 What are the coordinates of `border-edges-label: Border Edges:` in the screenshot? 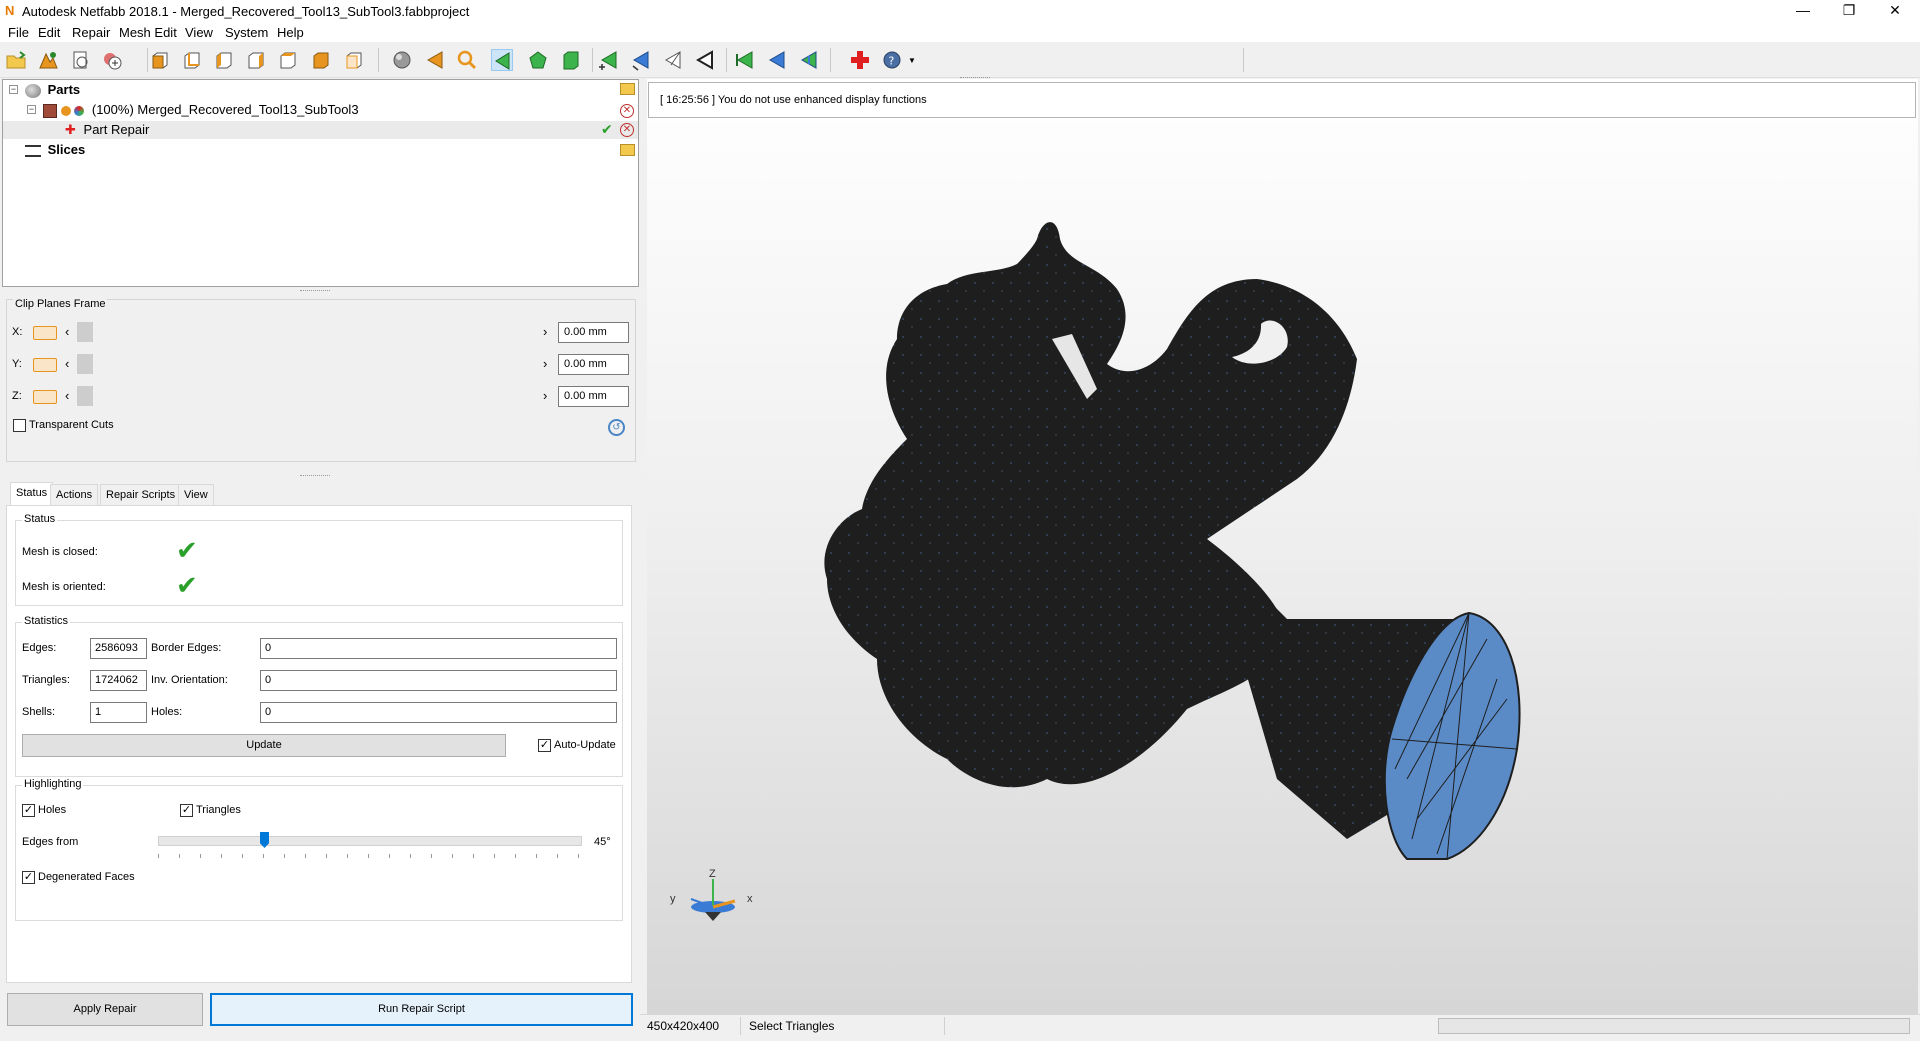 It's located at (186, 648).